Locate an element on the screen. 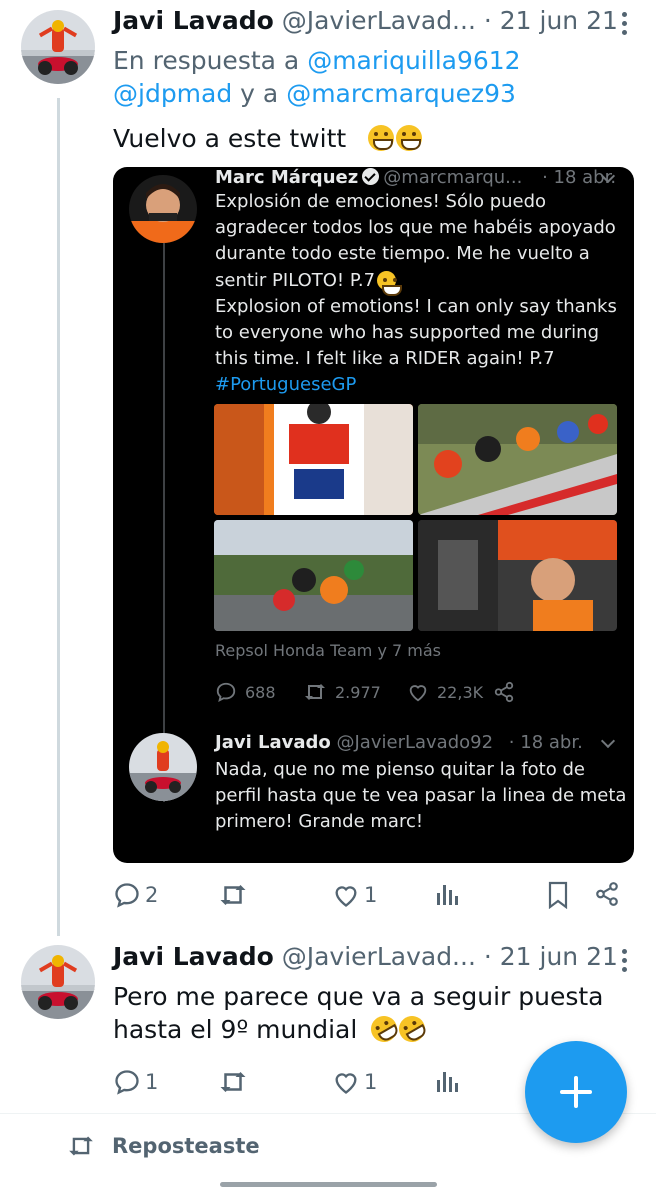 Image resolution: width=656 pixels, height=1200 pixels. tweet-text: Vuelvo a este twitt is located at coordinates (268, 138).